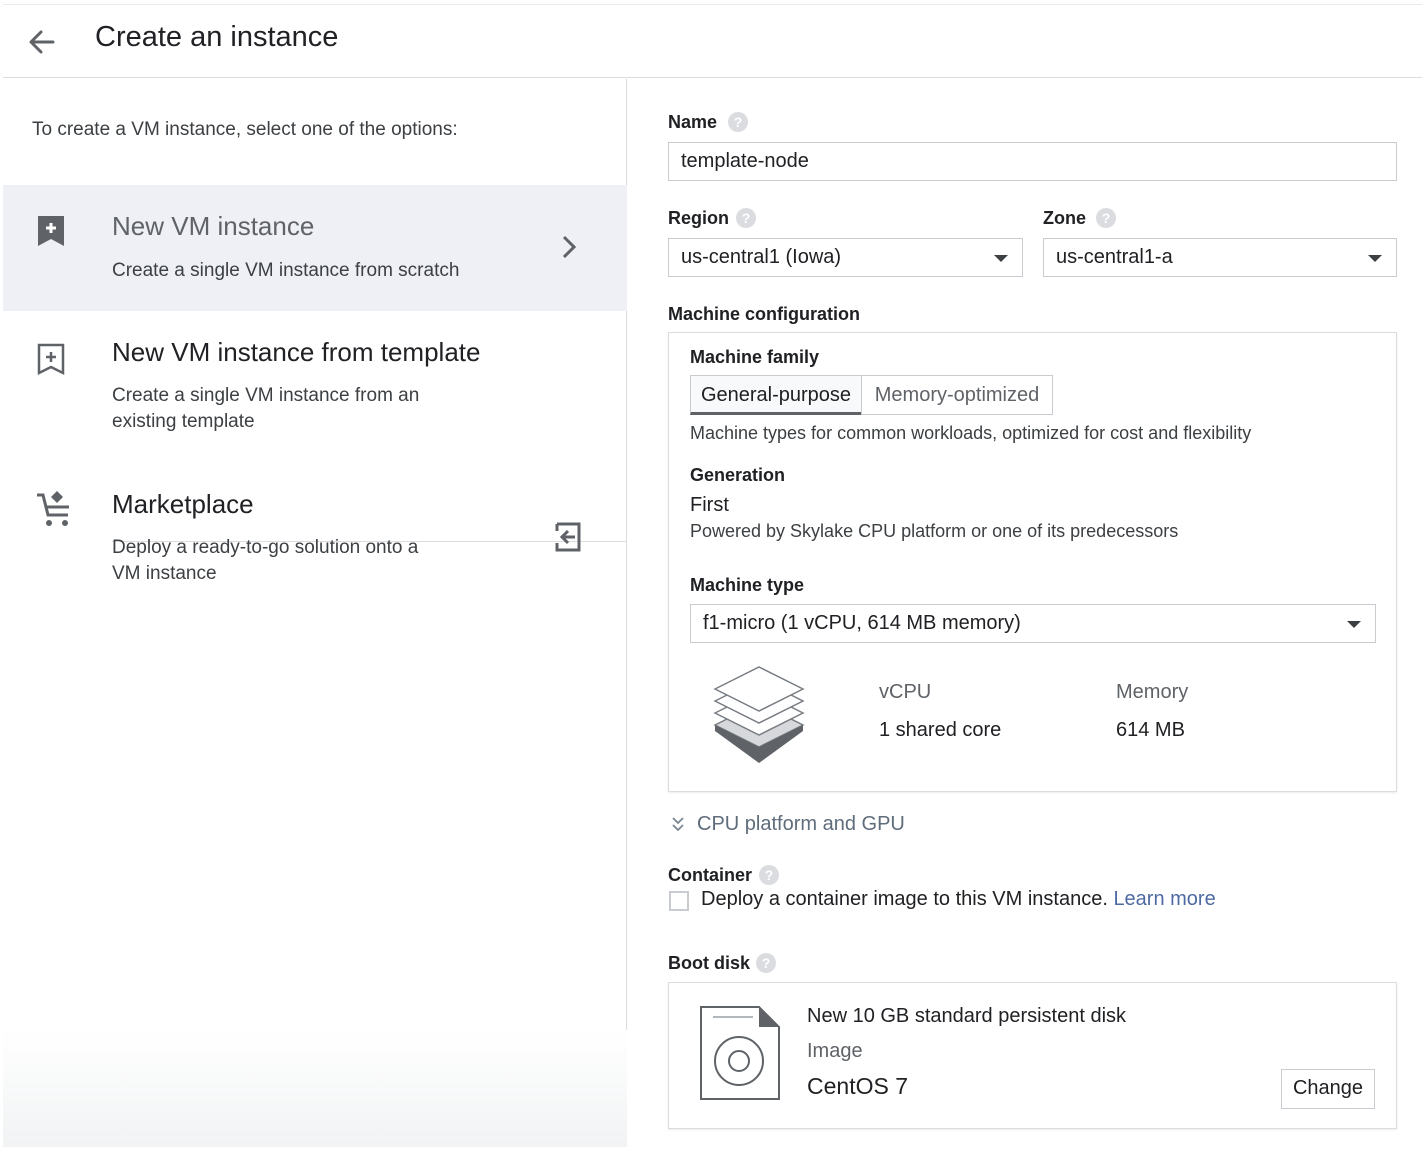 The height and width of the screenshot is (1151, 1425). Describe the element at coordinates (940, 730) in the screenshot. I see `vcpu-value: 1 shared core` at that location.